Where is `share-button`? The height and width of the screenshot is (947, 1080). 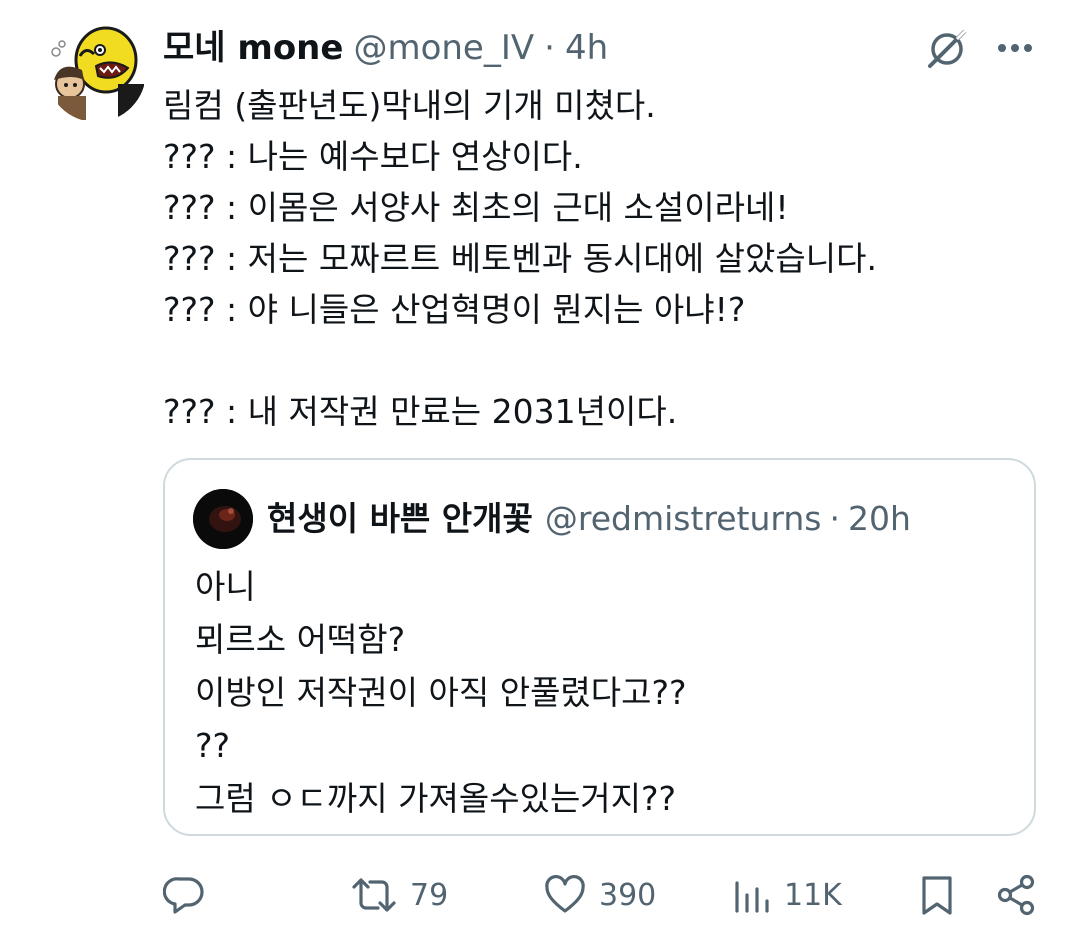
share-button is located at coordinates (1017, 895).